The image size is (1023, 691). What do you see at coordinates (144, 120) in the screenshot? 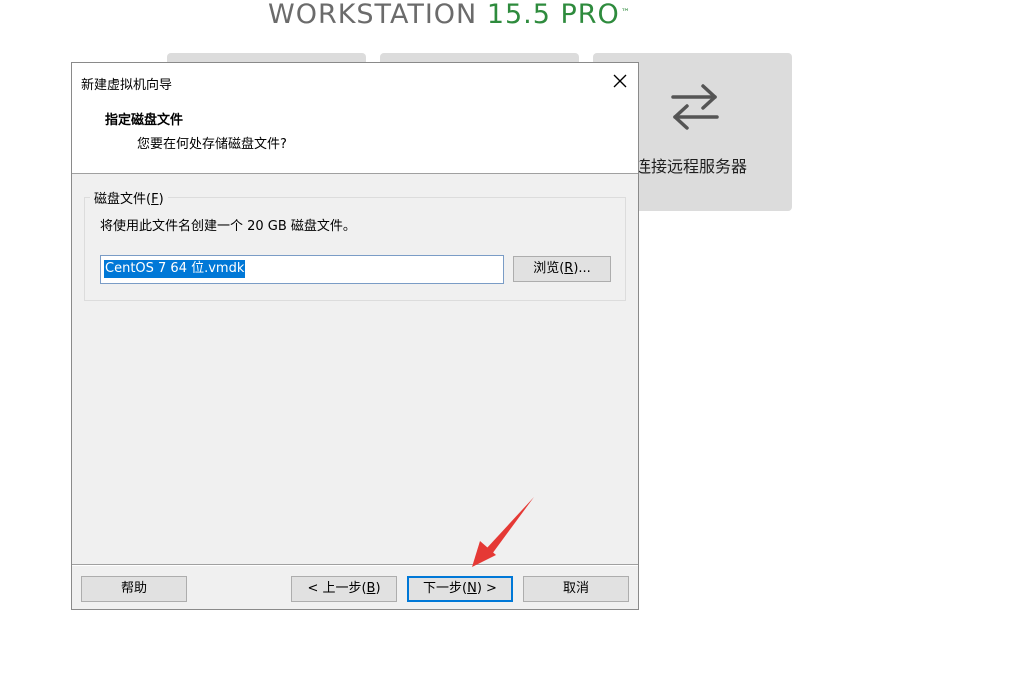
I see `wizard-step-title: 指定磁盘文件` at bounding box center [144, 120].